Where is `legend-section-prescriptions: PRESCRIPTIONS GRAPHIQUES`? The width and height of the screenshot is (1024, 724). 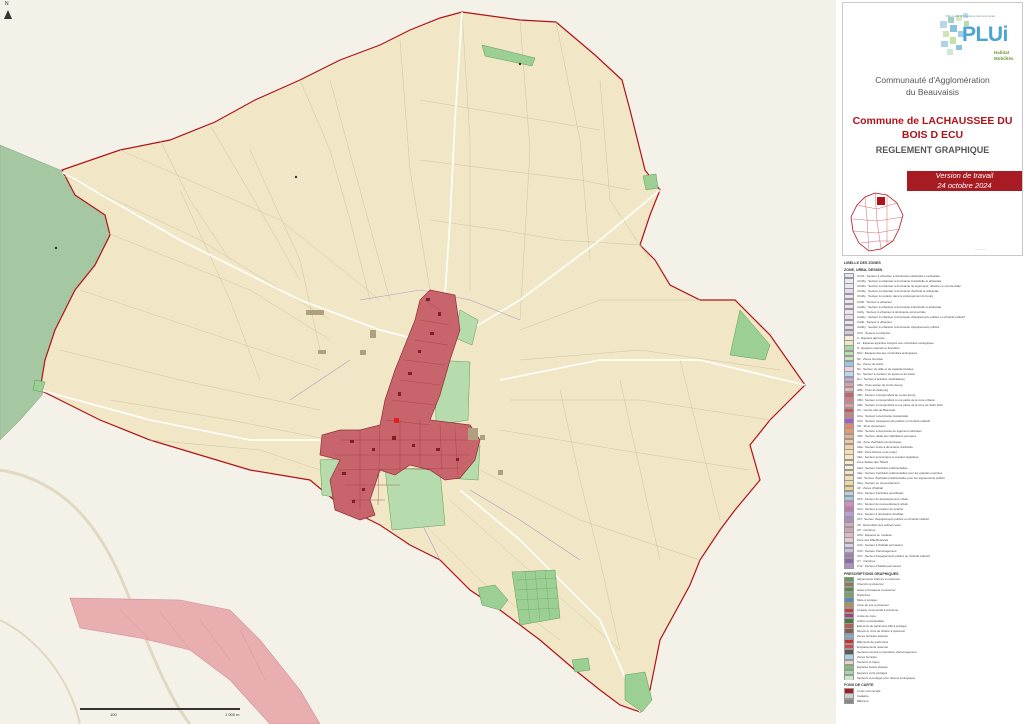 legend-section-prescriptions: PRESCRIPTIONS GRAPHIQUES is located at coordinates (871, 573).